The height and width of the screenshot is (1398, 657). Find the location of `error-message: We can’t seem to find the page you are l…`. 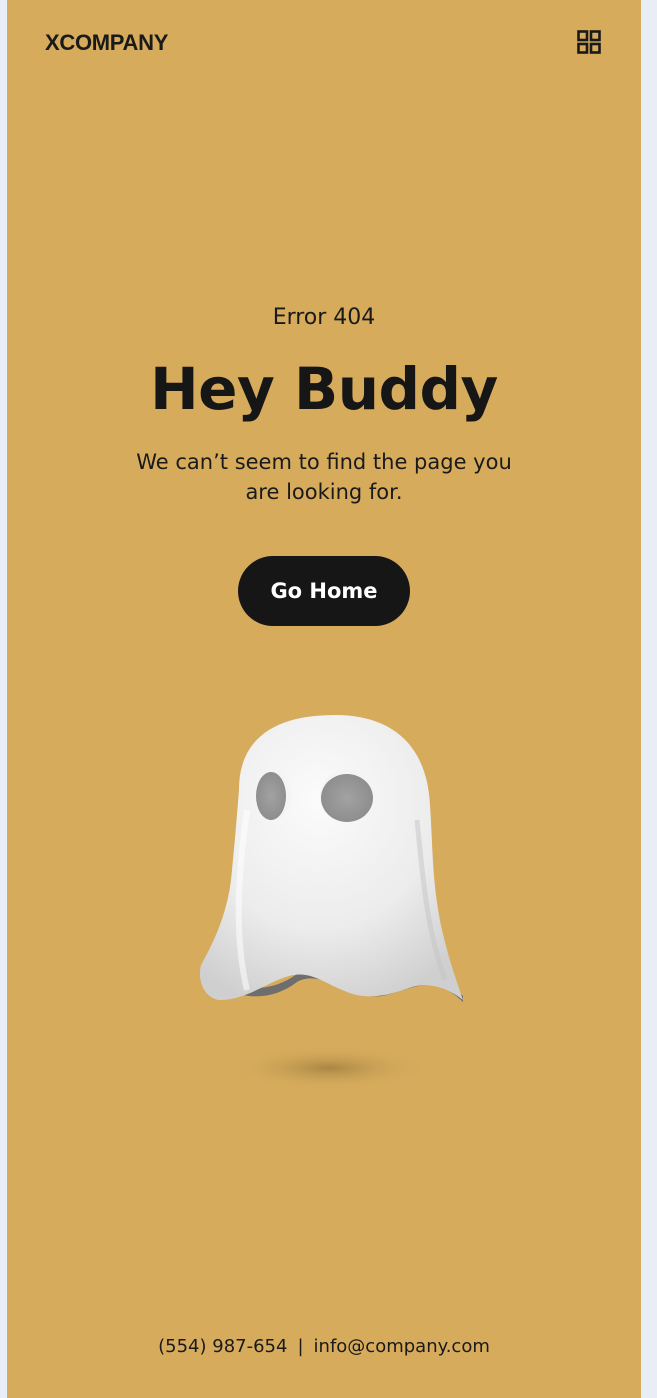

error-message: We can’t seem to find the page you are l… is located at coordinates (324, 477).